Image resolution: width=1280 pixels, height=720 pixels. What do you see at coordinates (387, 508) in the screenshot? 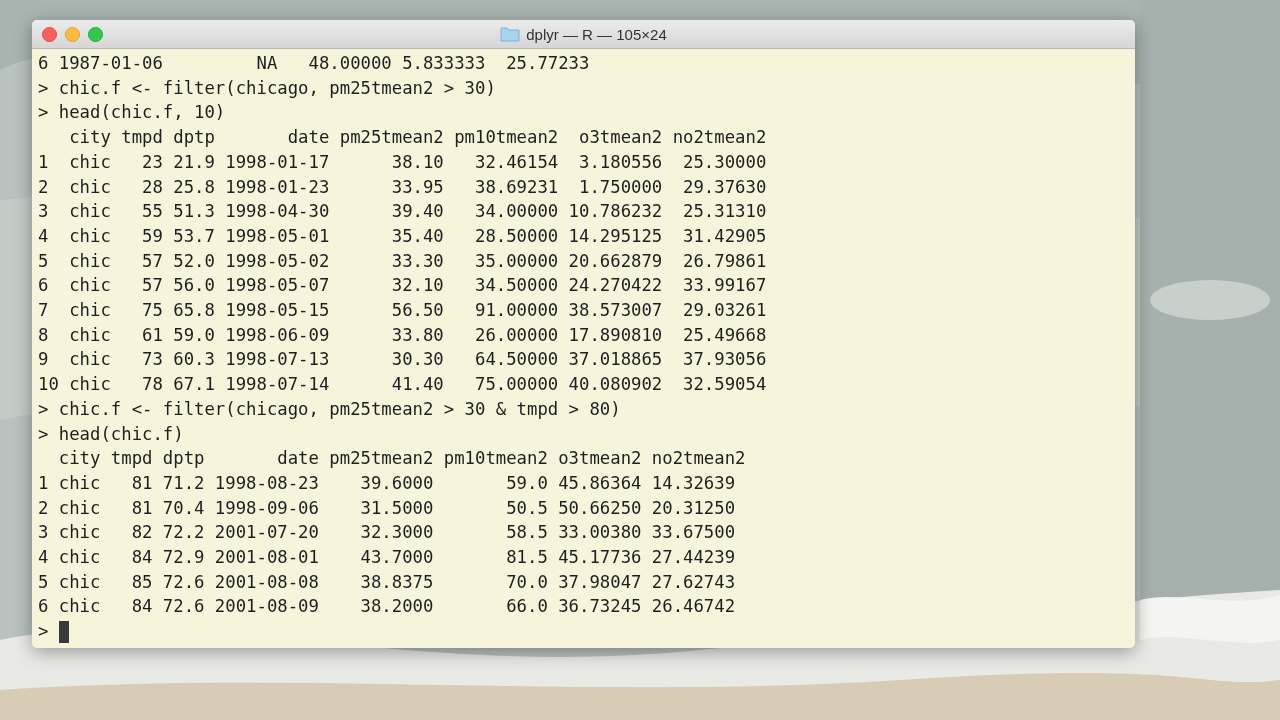
I see `terminal-line: 2 chic 81 70.4 1998-09-06 31.5000 50.5 50.66250 20.31250` at bounding box center [387, 508].